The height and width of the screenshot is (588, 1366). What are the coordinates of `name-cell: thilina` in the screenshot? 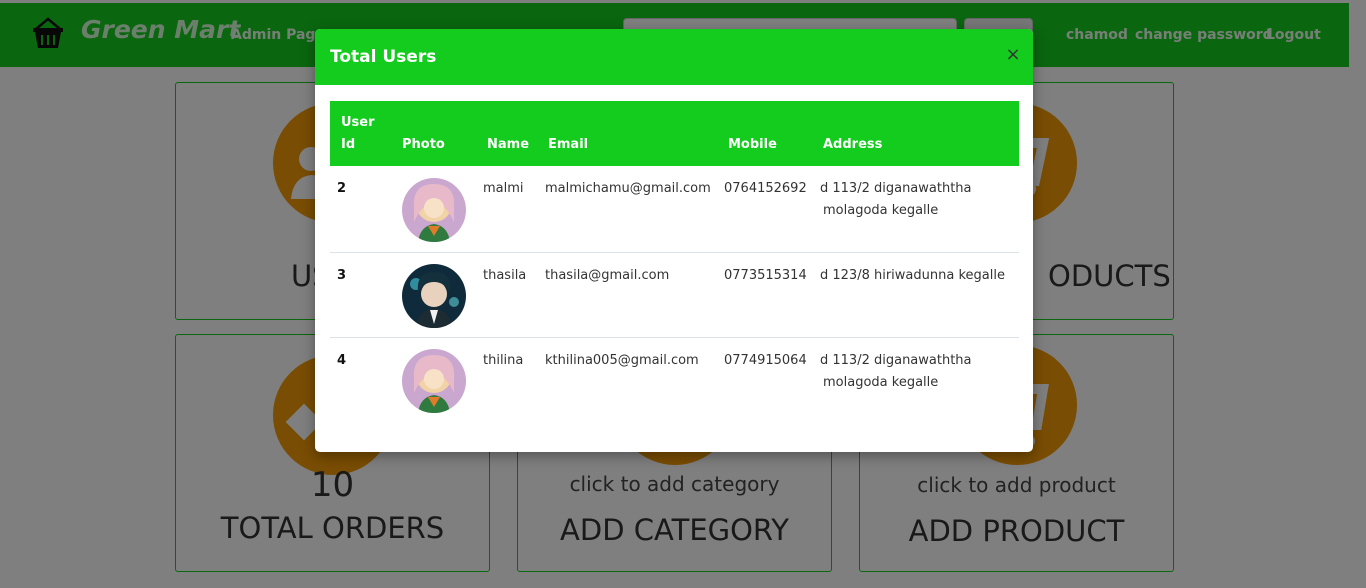 It's located at (503, 360).